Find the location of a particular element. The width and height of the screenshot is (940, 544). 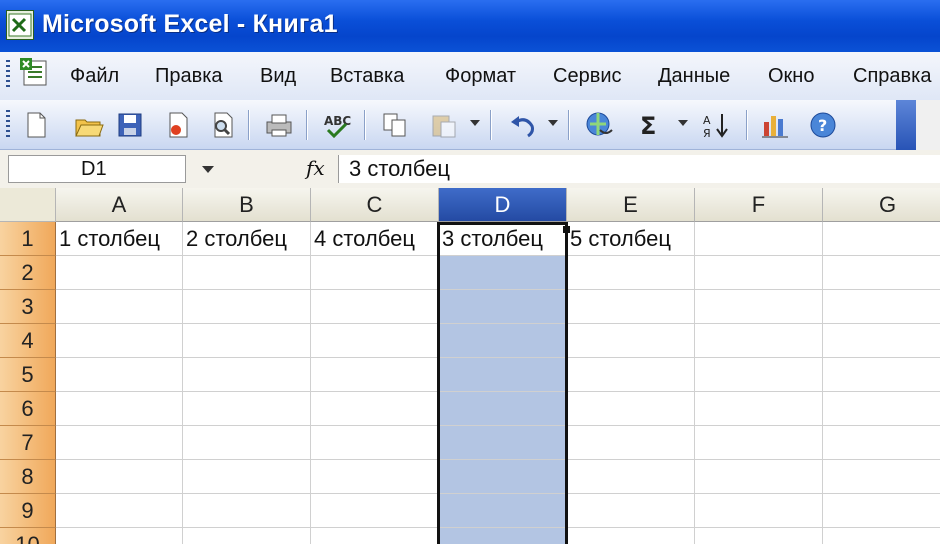

cell-b10 is located at coordinates (247, 536).